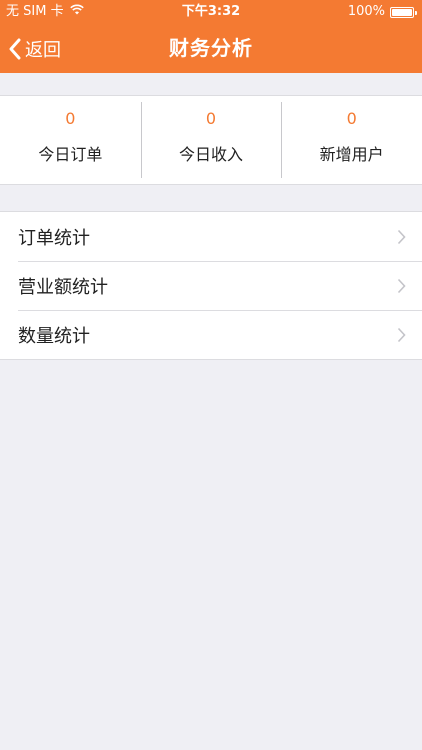  What do you see at coordinates (63, 287) in the screenshot?
I see `menu-item-label: 营业额统计` at bounding box center [63, 287].